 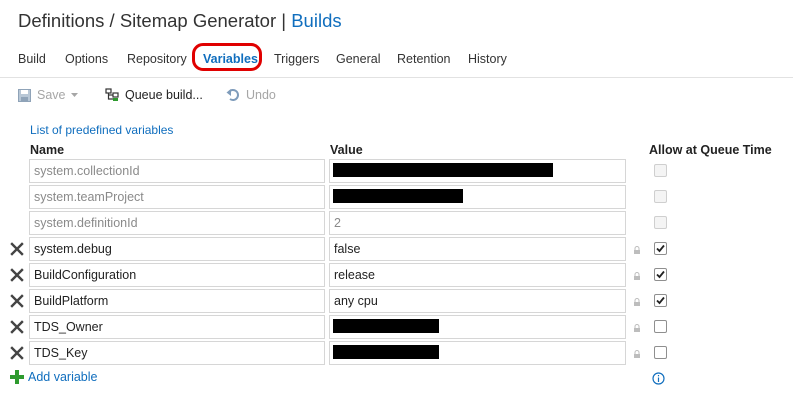 I want to click on table-row: system.teamProject, so click(x=396, y=197).